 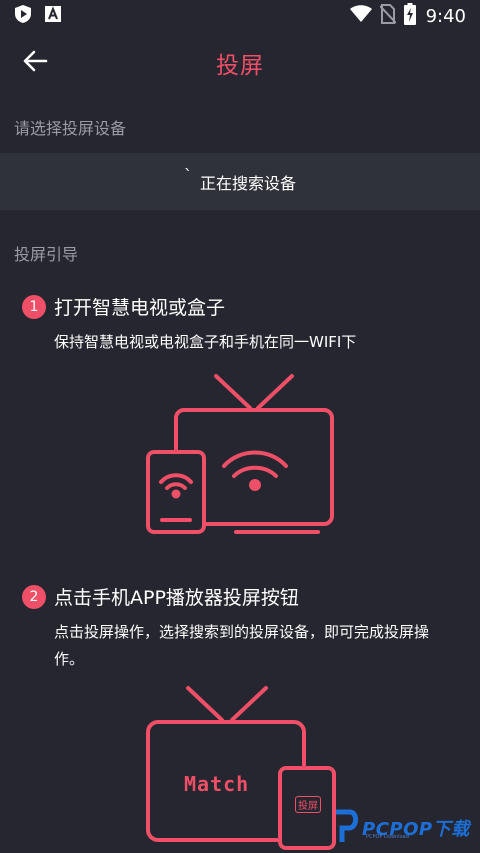 I want to click on step-2-header: 2 点击手机APP播放器投屏按钮, so click(x=160, y=596).